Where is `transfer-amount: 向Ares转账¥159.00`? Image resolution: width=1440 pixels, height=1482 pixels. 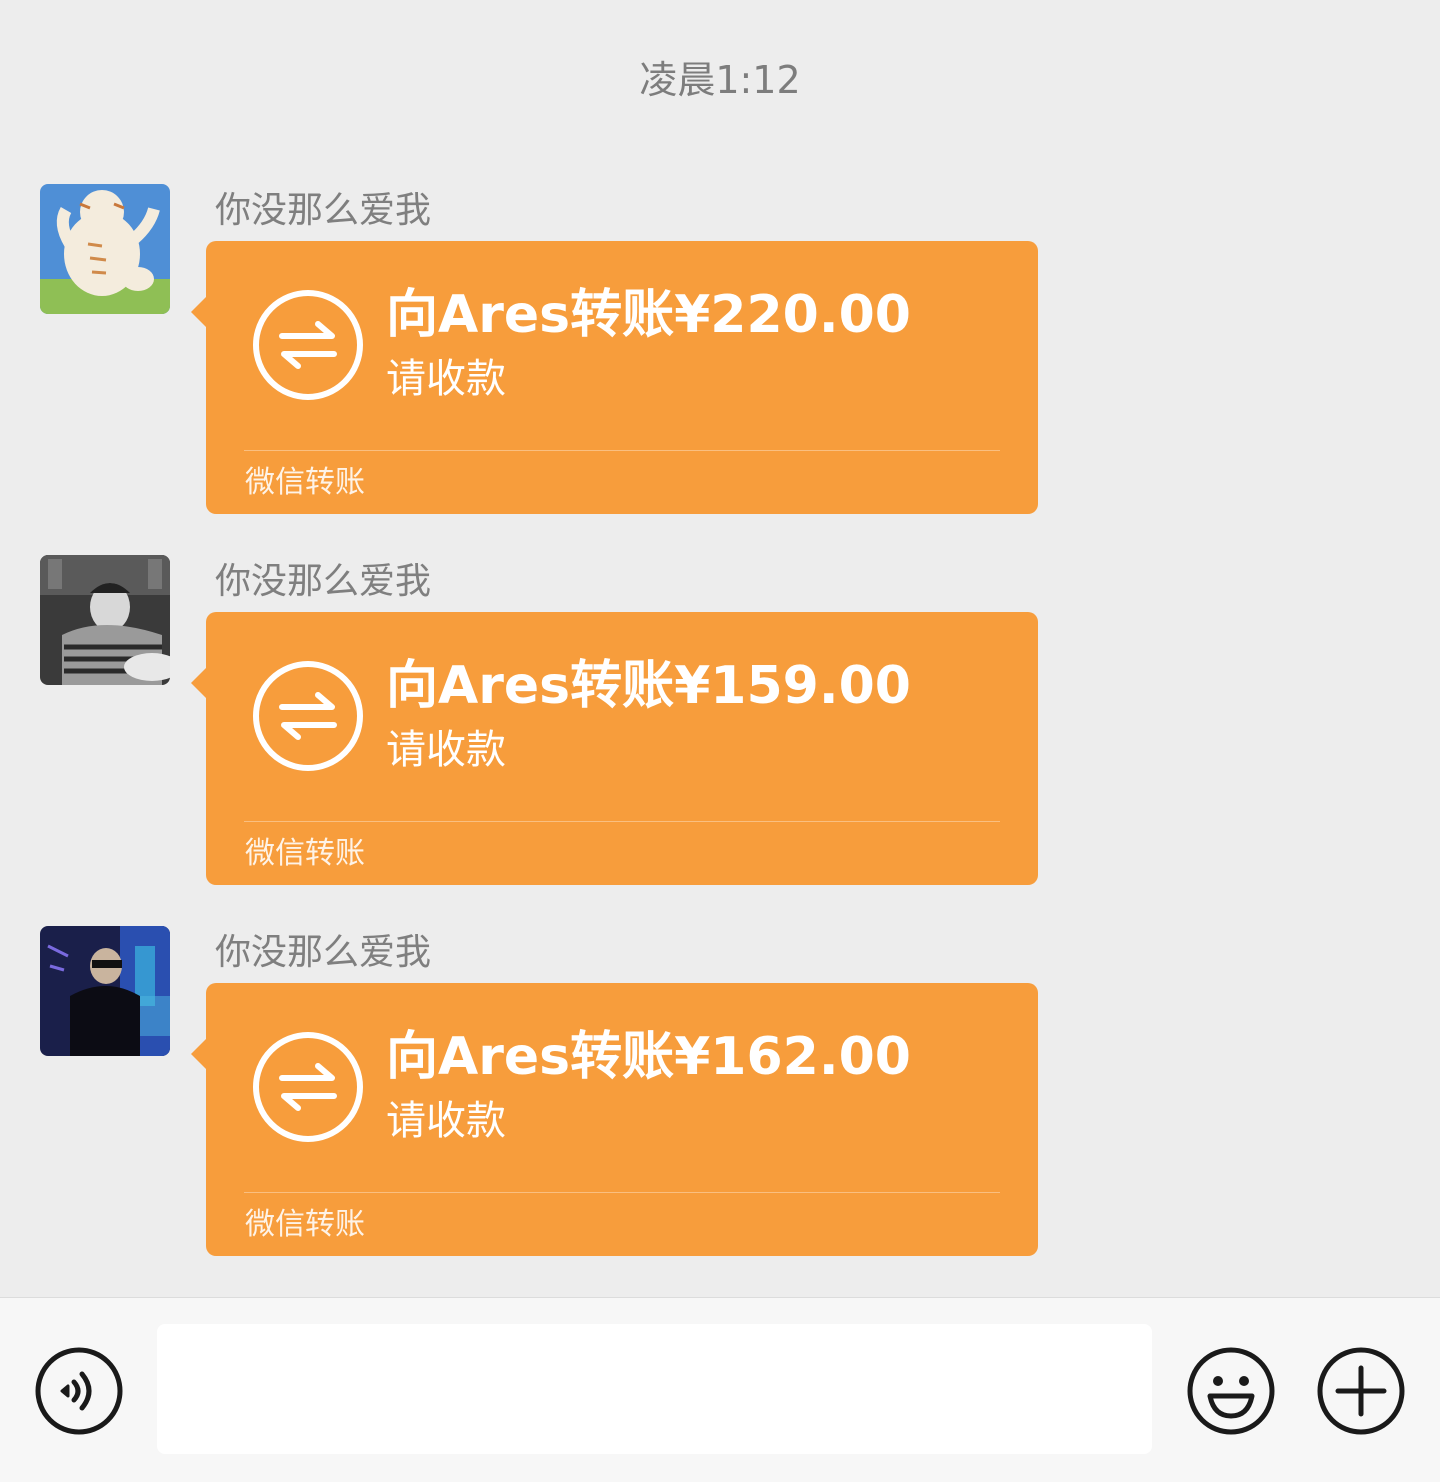
transfer-amount: 向Ares转账¥159.00 is located at coordinates (648, 686).